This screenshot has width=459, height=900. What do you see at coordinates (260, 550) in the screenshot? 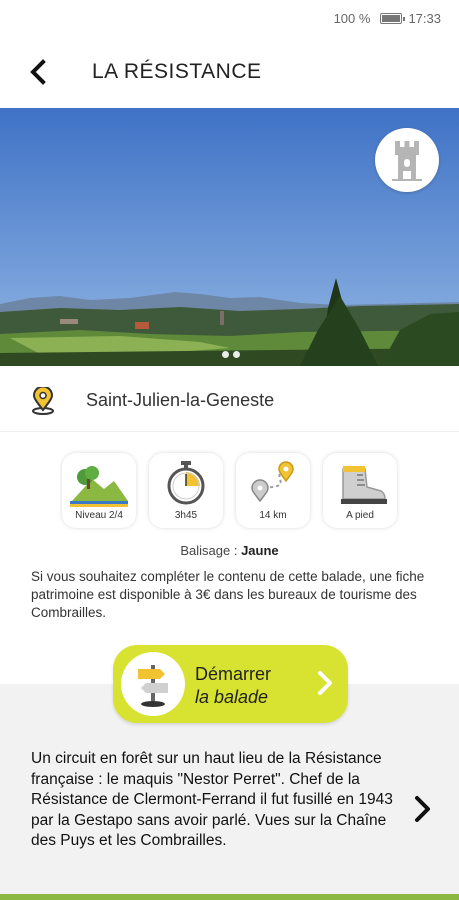
I see `trail-marking-value: Jaune` at bounding box center [260, 550].